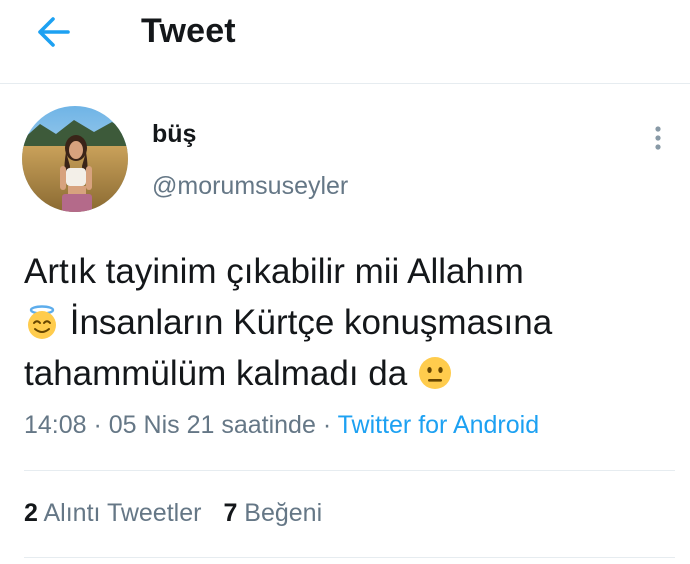 This screenshot has height=564, width=690. I want to click on author-handle: @morumsuseyler, so click(250, 186).